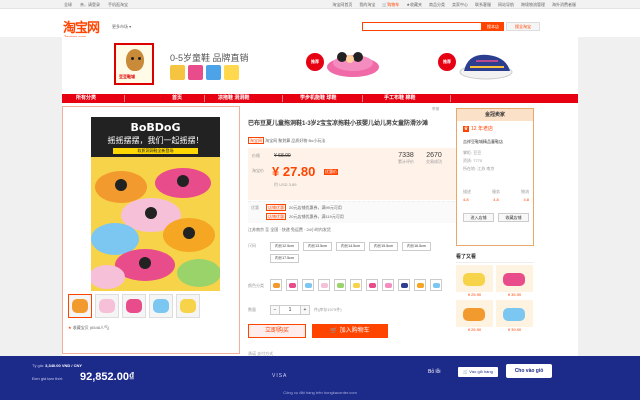 The image size is (640, 400). Describe the element at coordinates (155, 204) in the screenshot. I see `product-main-image: BoBDoG 摇摇摆摆，我们一起摇摆！ 软质洞洞鞋全新登场` at that location.